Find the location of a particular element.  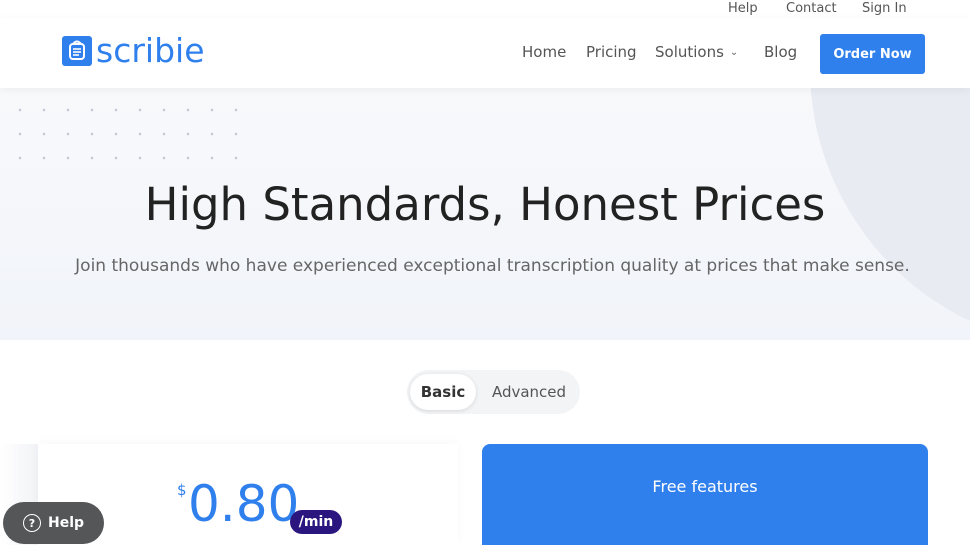

logo-wordmark: scribie is located at coordinates (150, 50).